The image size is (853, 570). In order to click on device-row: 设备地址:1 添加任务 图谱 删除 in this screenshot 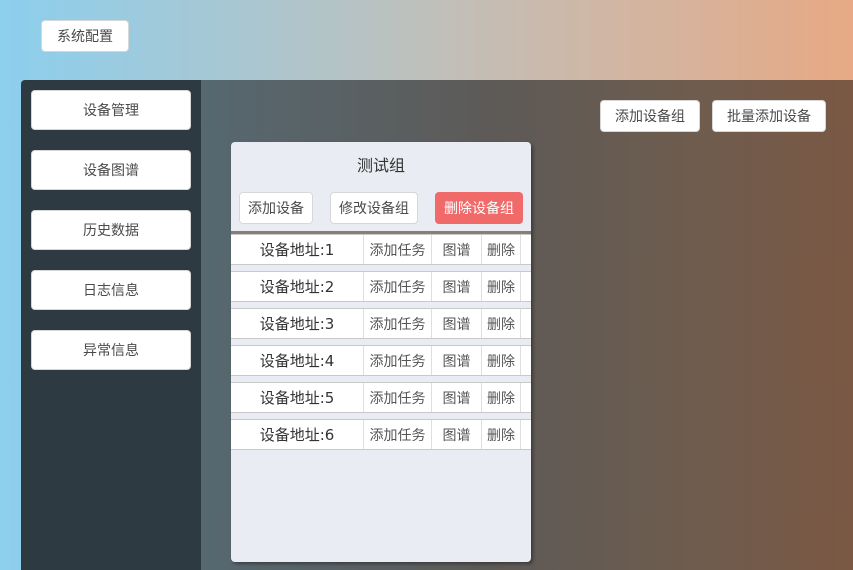, I will do `click(381, 249)`.